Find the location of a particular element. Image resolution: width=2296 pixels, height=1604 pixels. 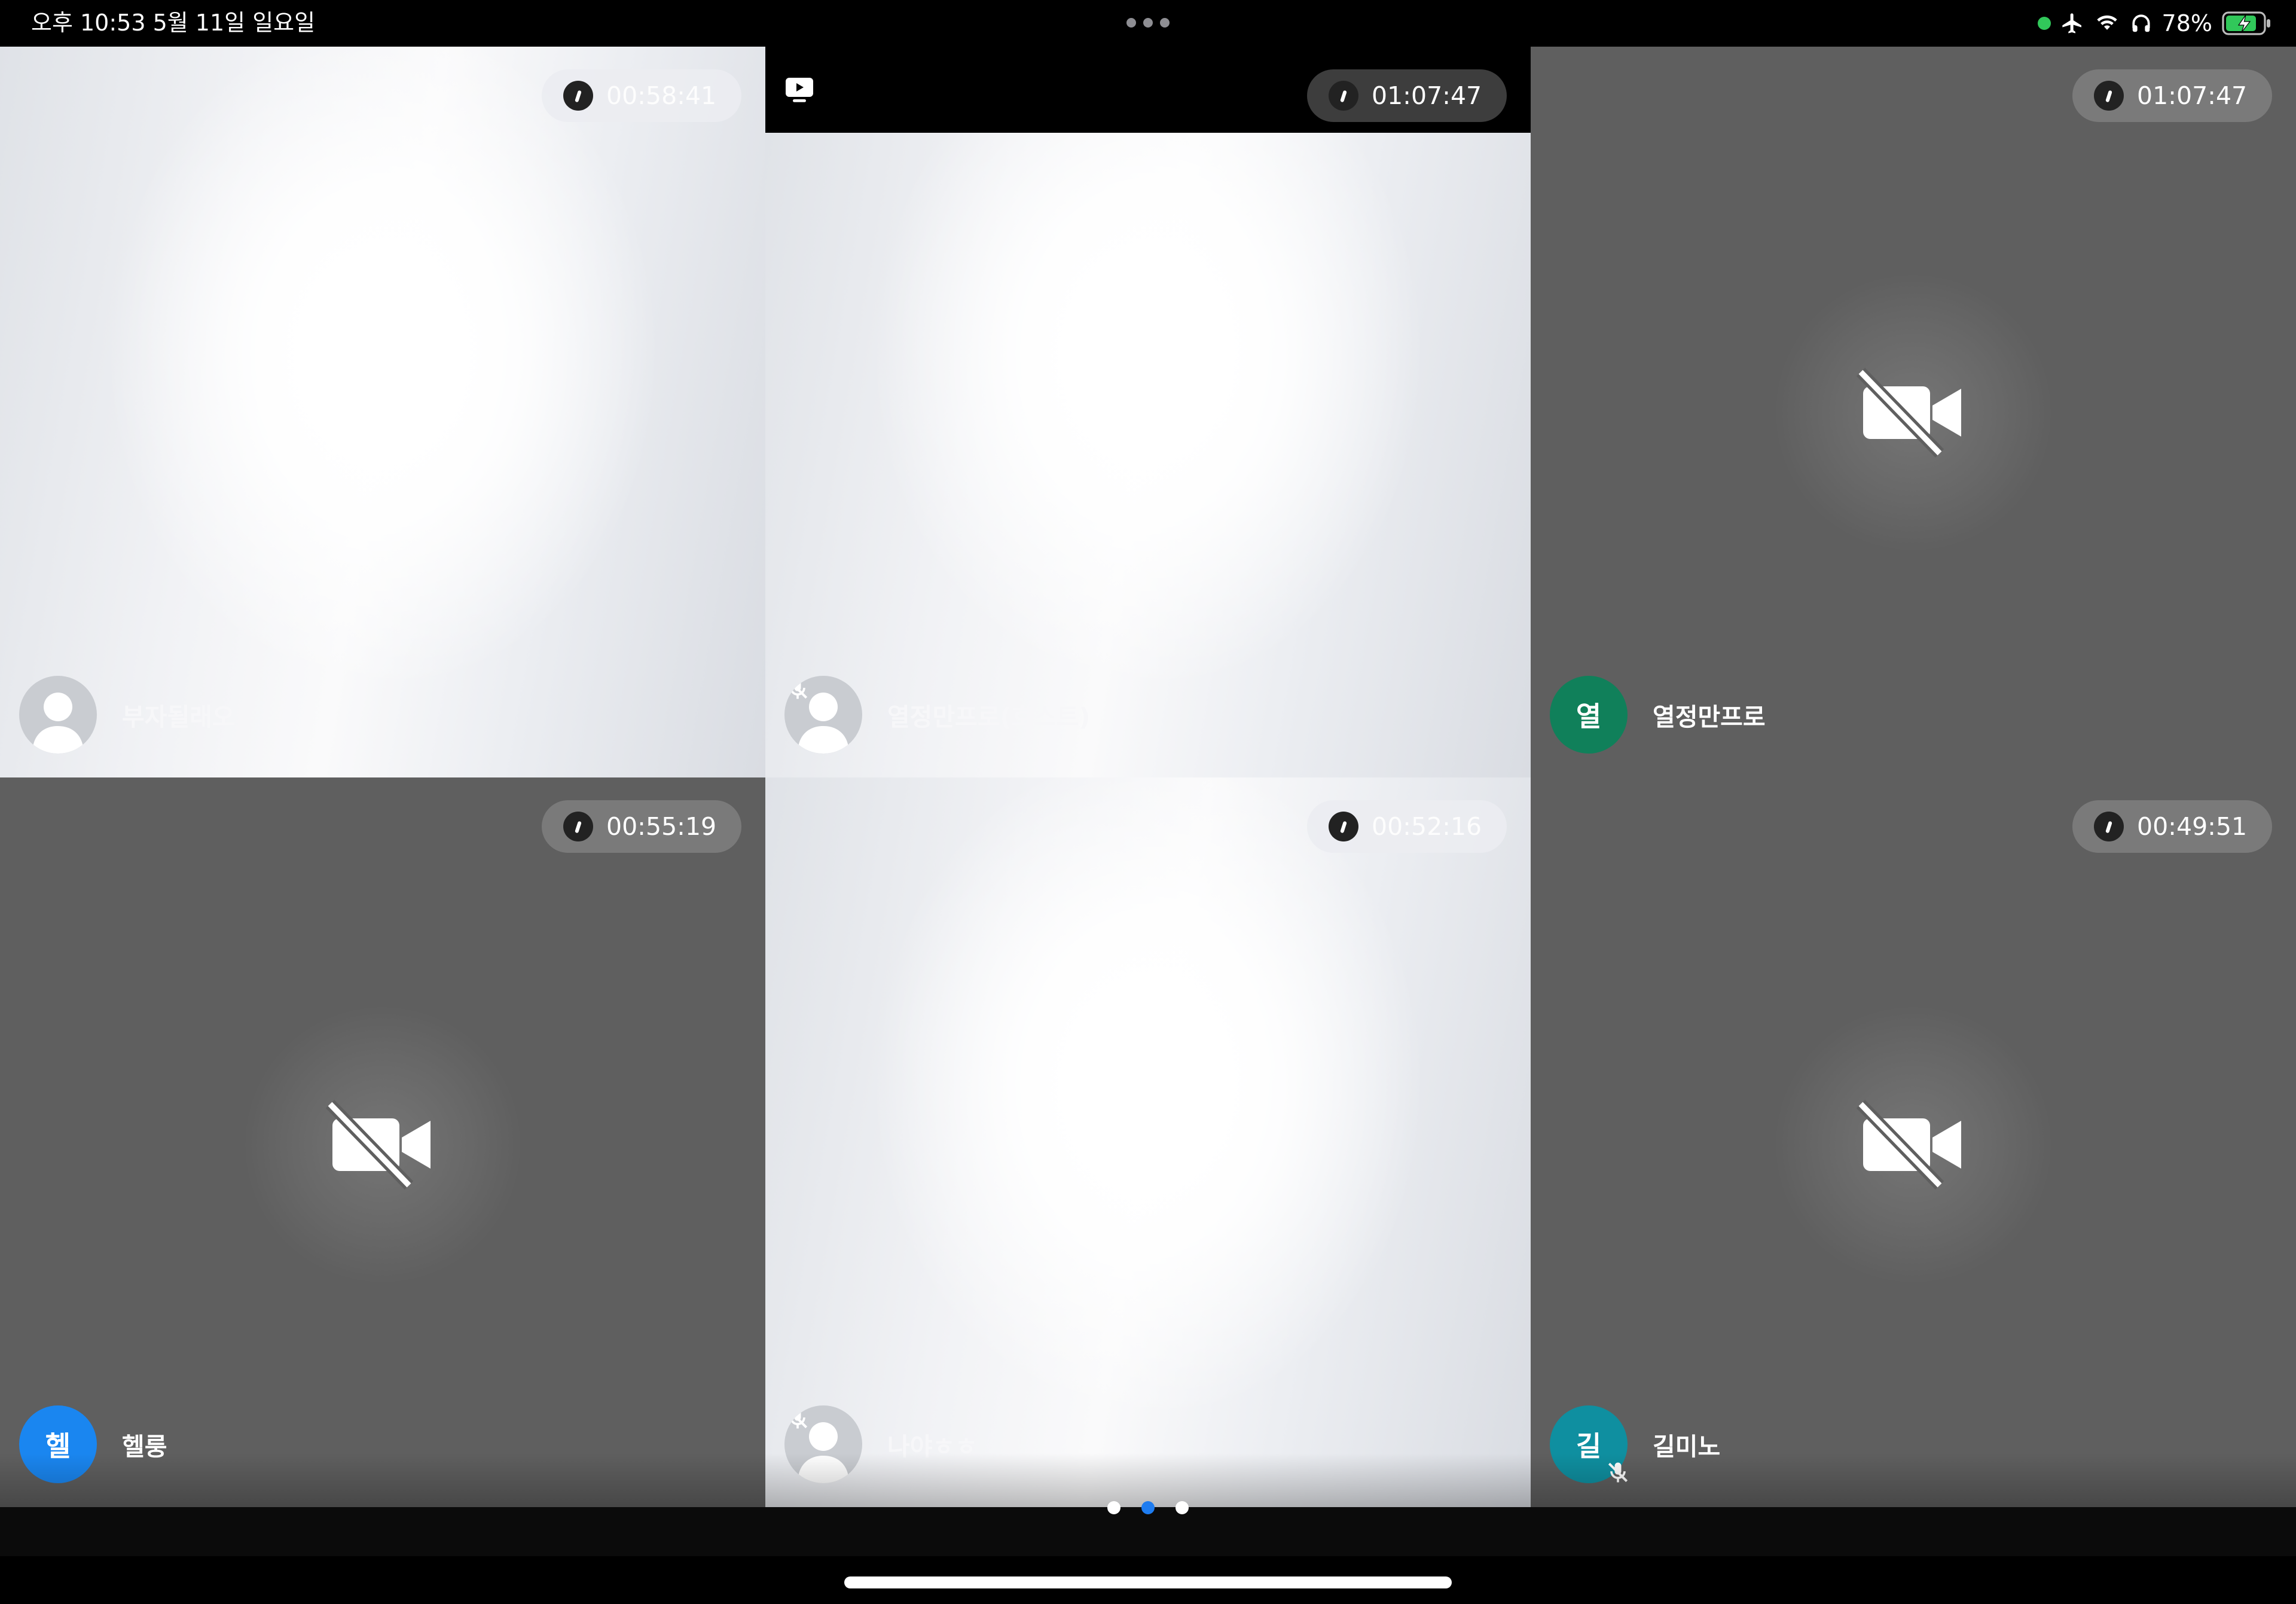

participant-info: 부자될래오 is located at coordinates (127, 715).